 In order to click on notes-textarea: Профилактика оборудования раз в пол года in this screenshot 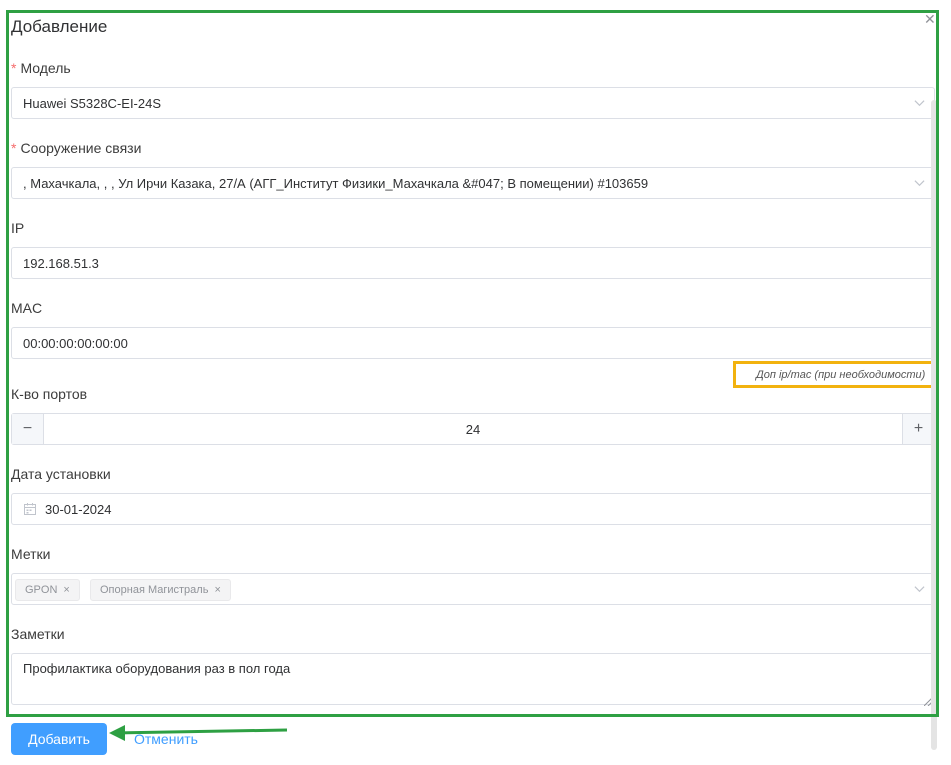, I will do `click(473, 680)`.